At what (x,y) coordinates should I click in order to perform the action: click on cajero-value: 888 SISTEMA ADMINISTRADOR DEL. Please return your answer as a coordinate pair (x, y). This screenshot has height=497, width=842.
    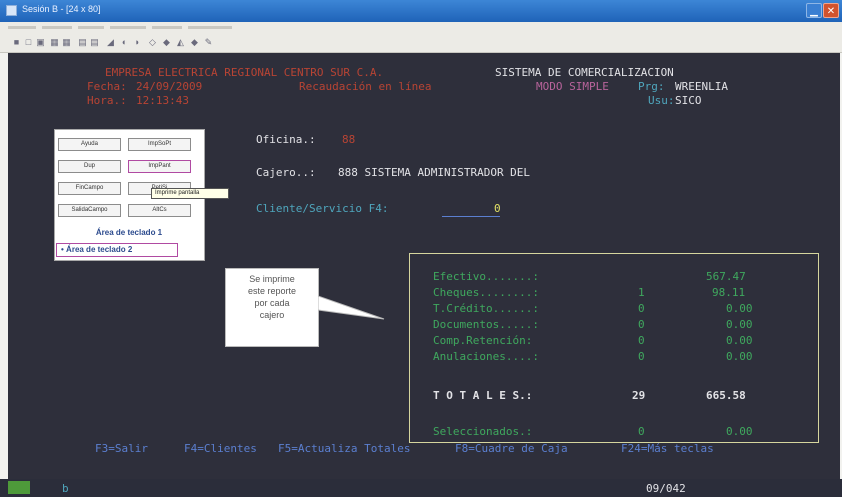
    Looking at the image, I should click on (434, 172).